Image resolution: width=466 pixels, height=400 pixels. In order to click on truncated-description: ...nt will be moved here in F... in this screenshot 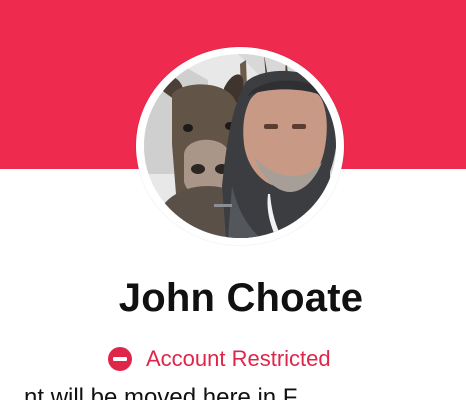, I will do `click(159, 392)`.